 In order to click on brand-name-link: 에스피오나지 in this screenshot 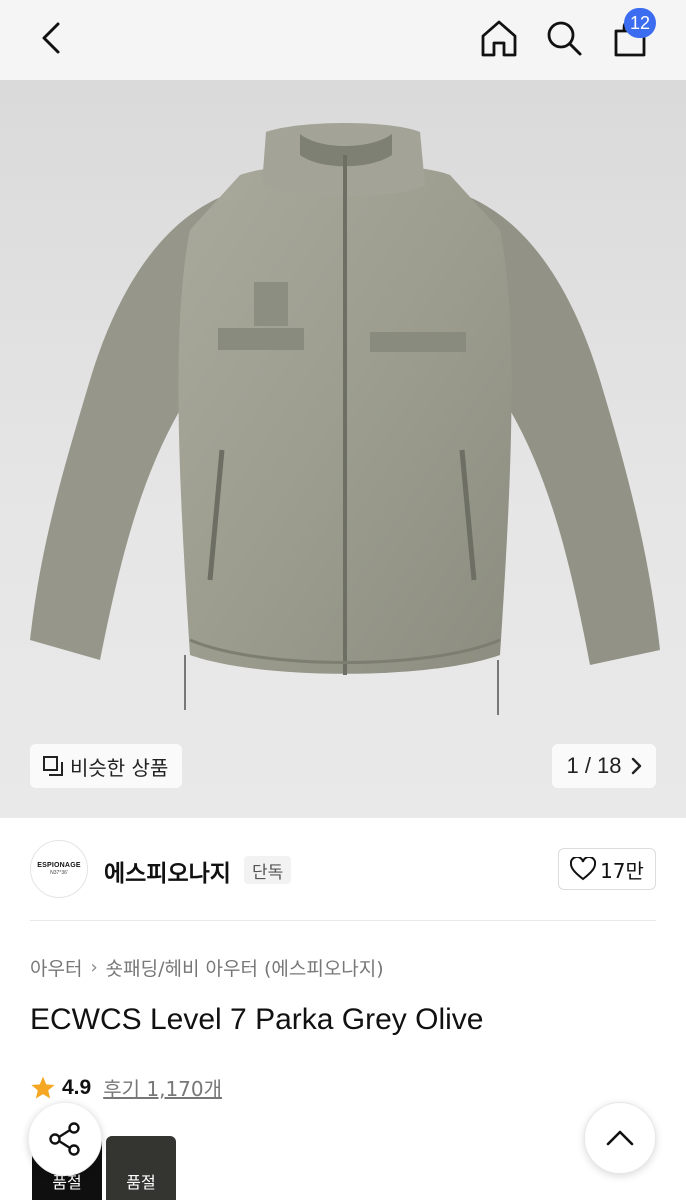, I will do `click(167, 871)`.